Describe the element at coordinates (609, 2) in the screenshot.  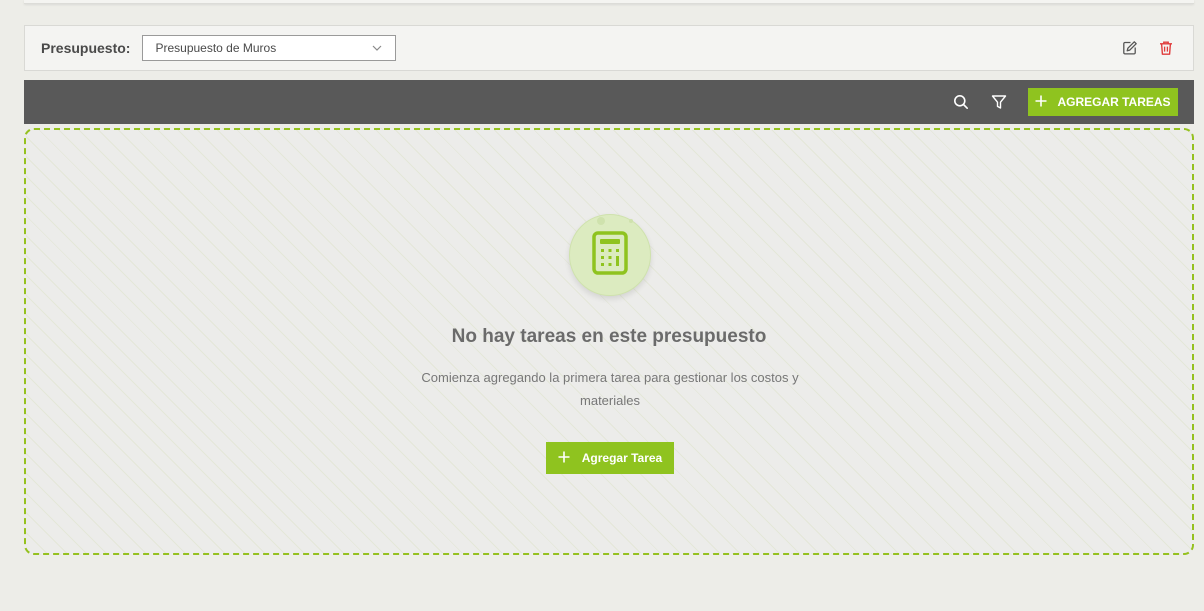
I see `top-strip` at that location.